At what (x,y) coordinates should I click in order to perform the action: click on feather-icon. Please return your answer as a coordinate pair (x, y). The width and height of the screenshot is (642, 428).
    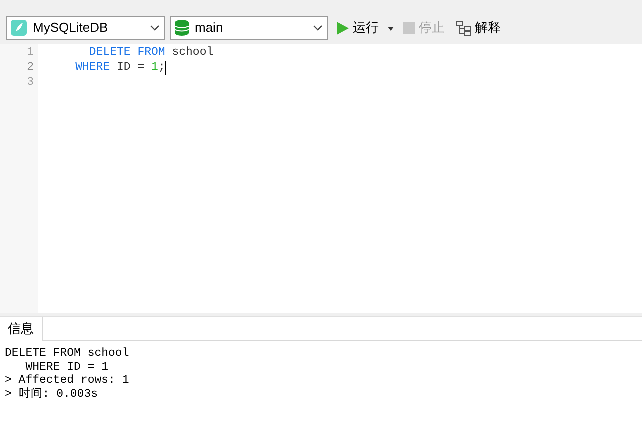
    Looking at the image, I should click on (19, 28).